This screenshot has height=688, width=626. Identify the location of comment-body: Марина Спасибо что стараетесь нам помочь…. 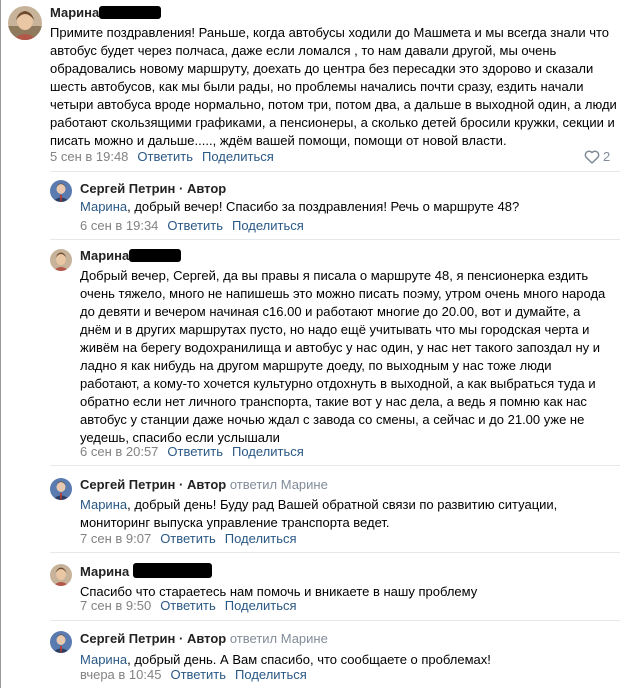
(346, 582).